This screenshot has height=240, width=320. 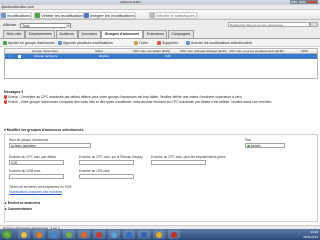 I want to click on record-icon, so click(x=174, y=234).